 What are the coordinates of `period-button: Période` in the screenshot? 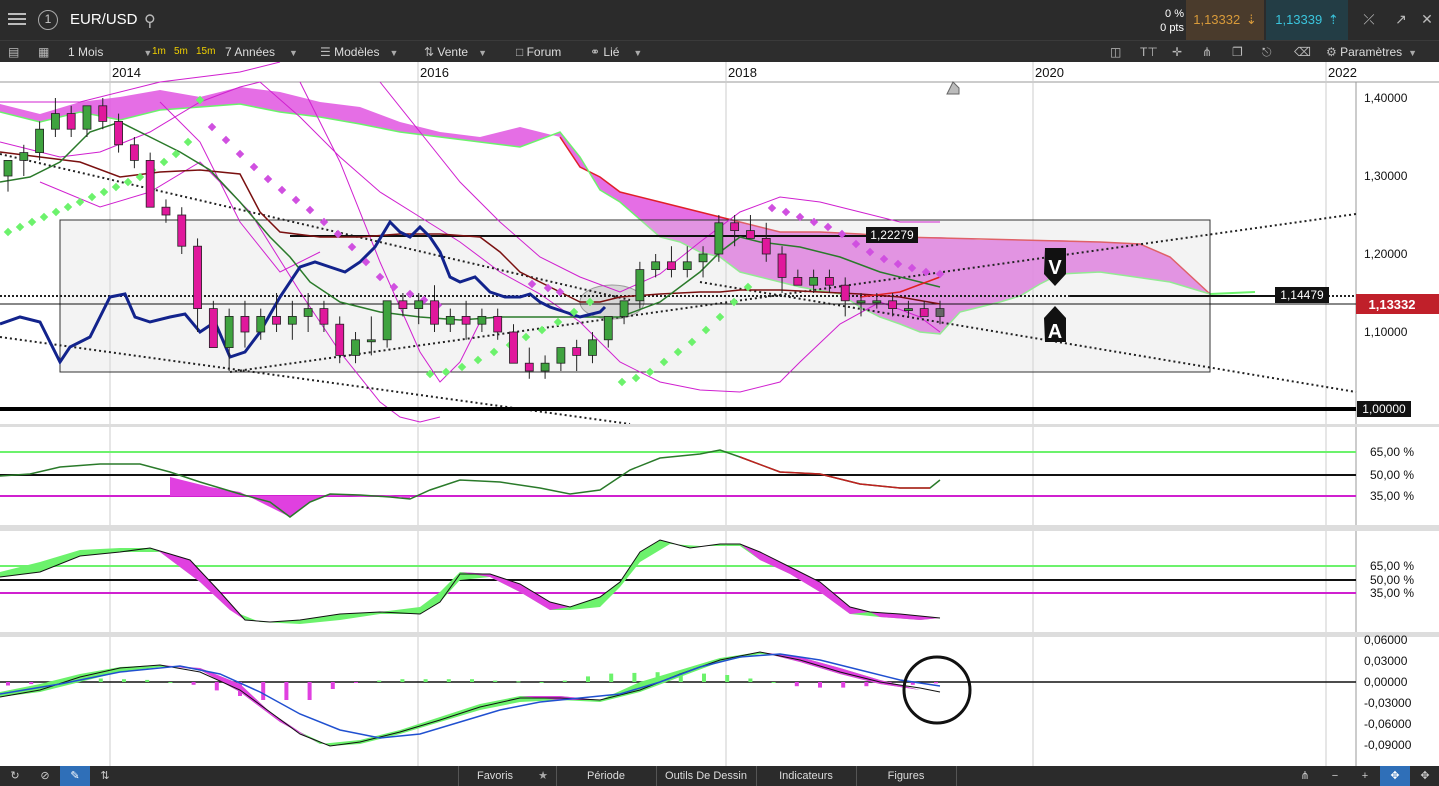 It's located at (606, 776).